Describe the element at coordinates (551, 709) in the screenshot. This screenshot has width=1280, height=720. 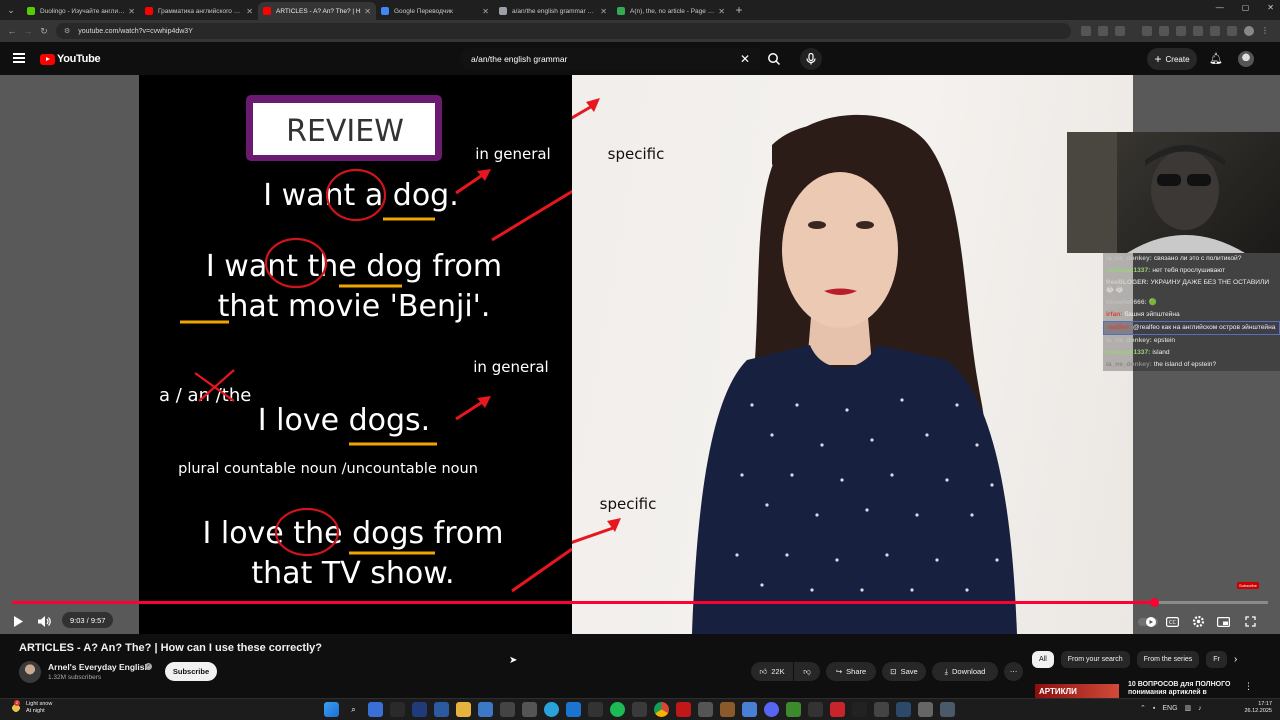
I see `telegram-icon` at that location.